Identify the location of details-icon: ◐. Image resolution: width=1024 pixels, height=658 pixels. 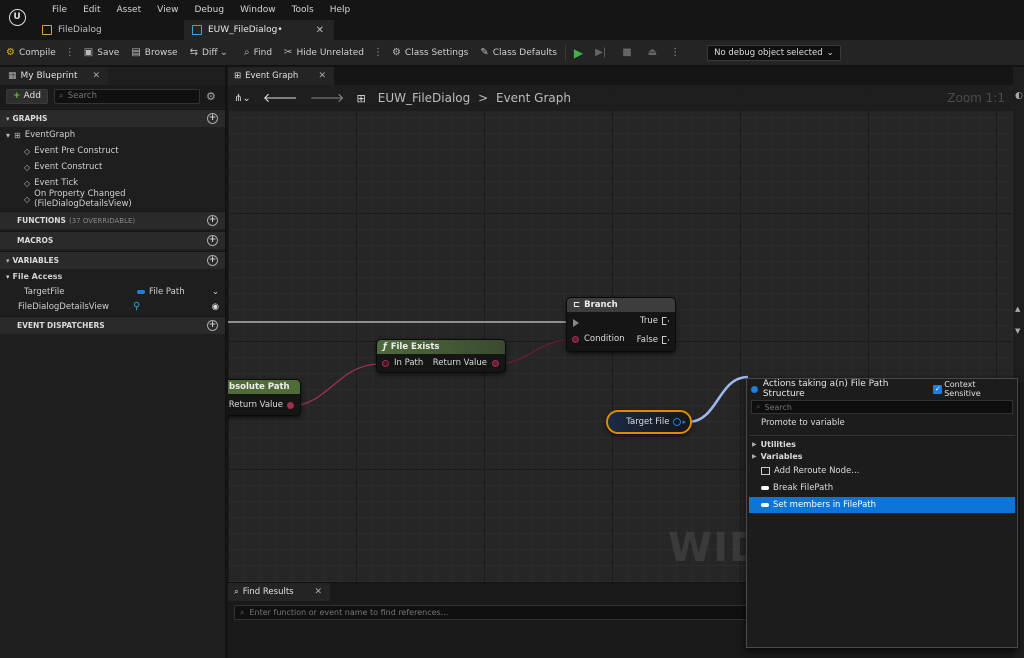
(1019, 96).